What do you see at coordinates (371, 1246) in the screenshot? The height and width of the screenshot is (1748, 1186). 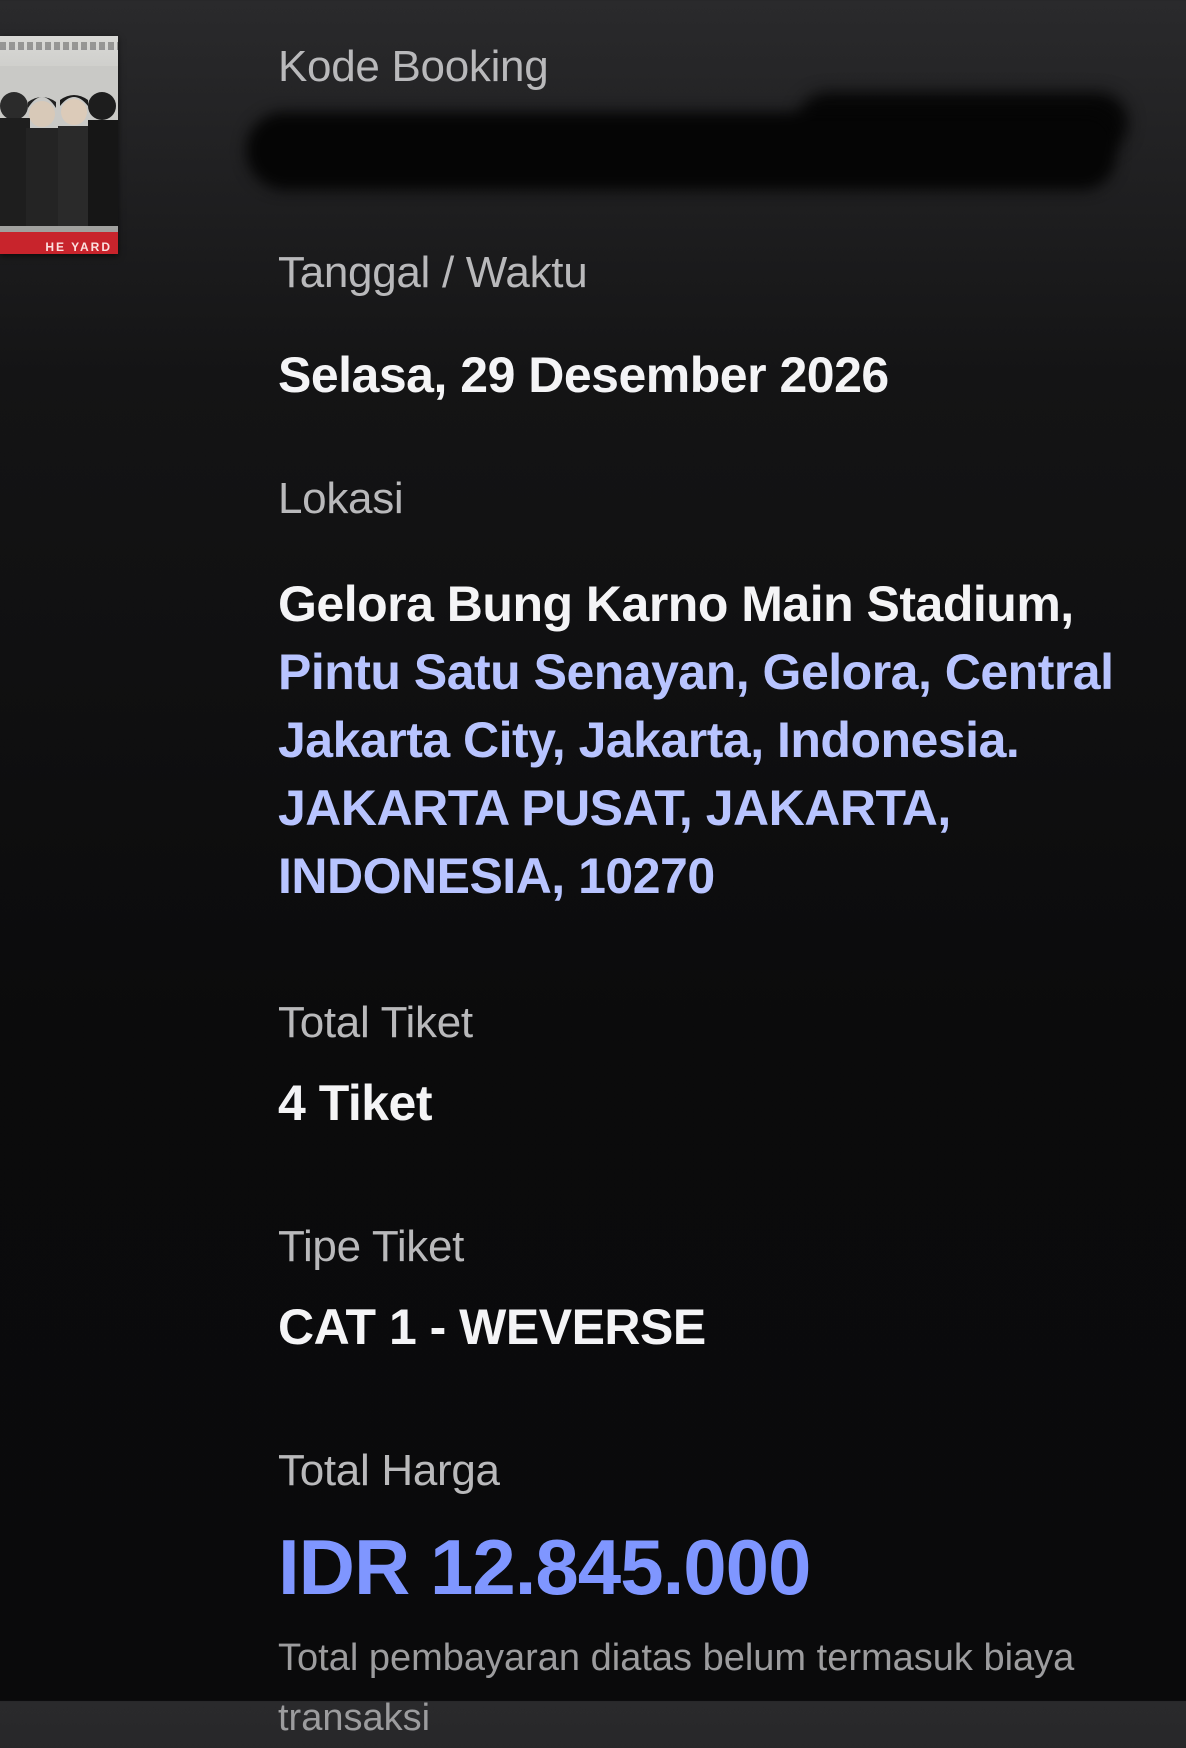 I see `ticket-type-label: Tipe Tiket` at bounding box center [371, 1246].